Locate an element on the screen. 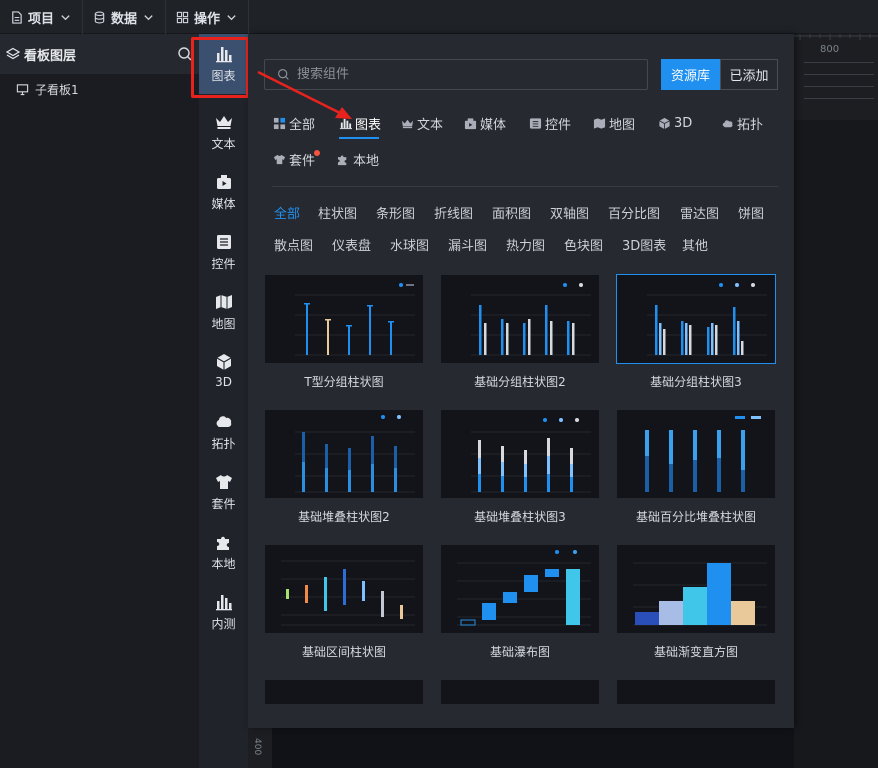 The height and width of the screenshot is (768, 878). component-card: 基础区间柱状图 is located at coordinates (344, 602).